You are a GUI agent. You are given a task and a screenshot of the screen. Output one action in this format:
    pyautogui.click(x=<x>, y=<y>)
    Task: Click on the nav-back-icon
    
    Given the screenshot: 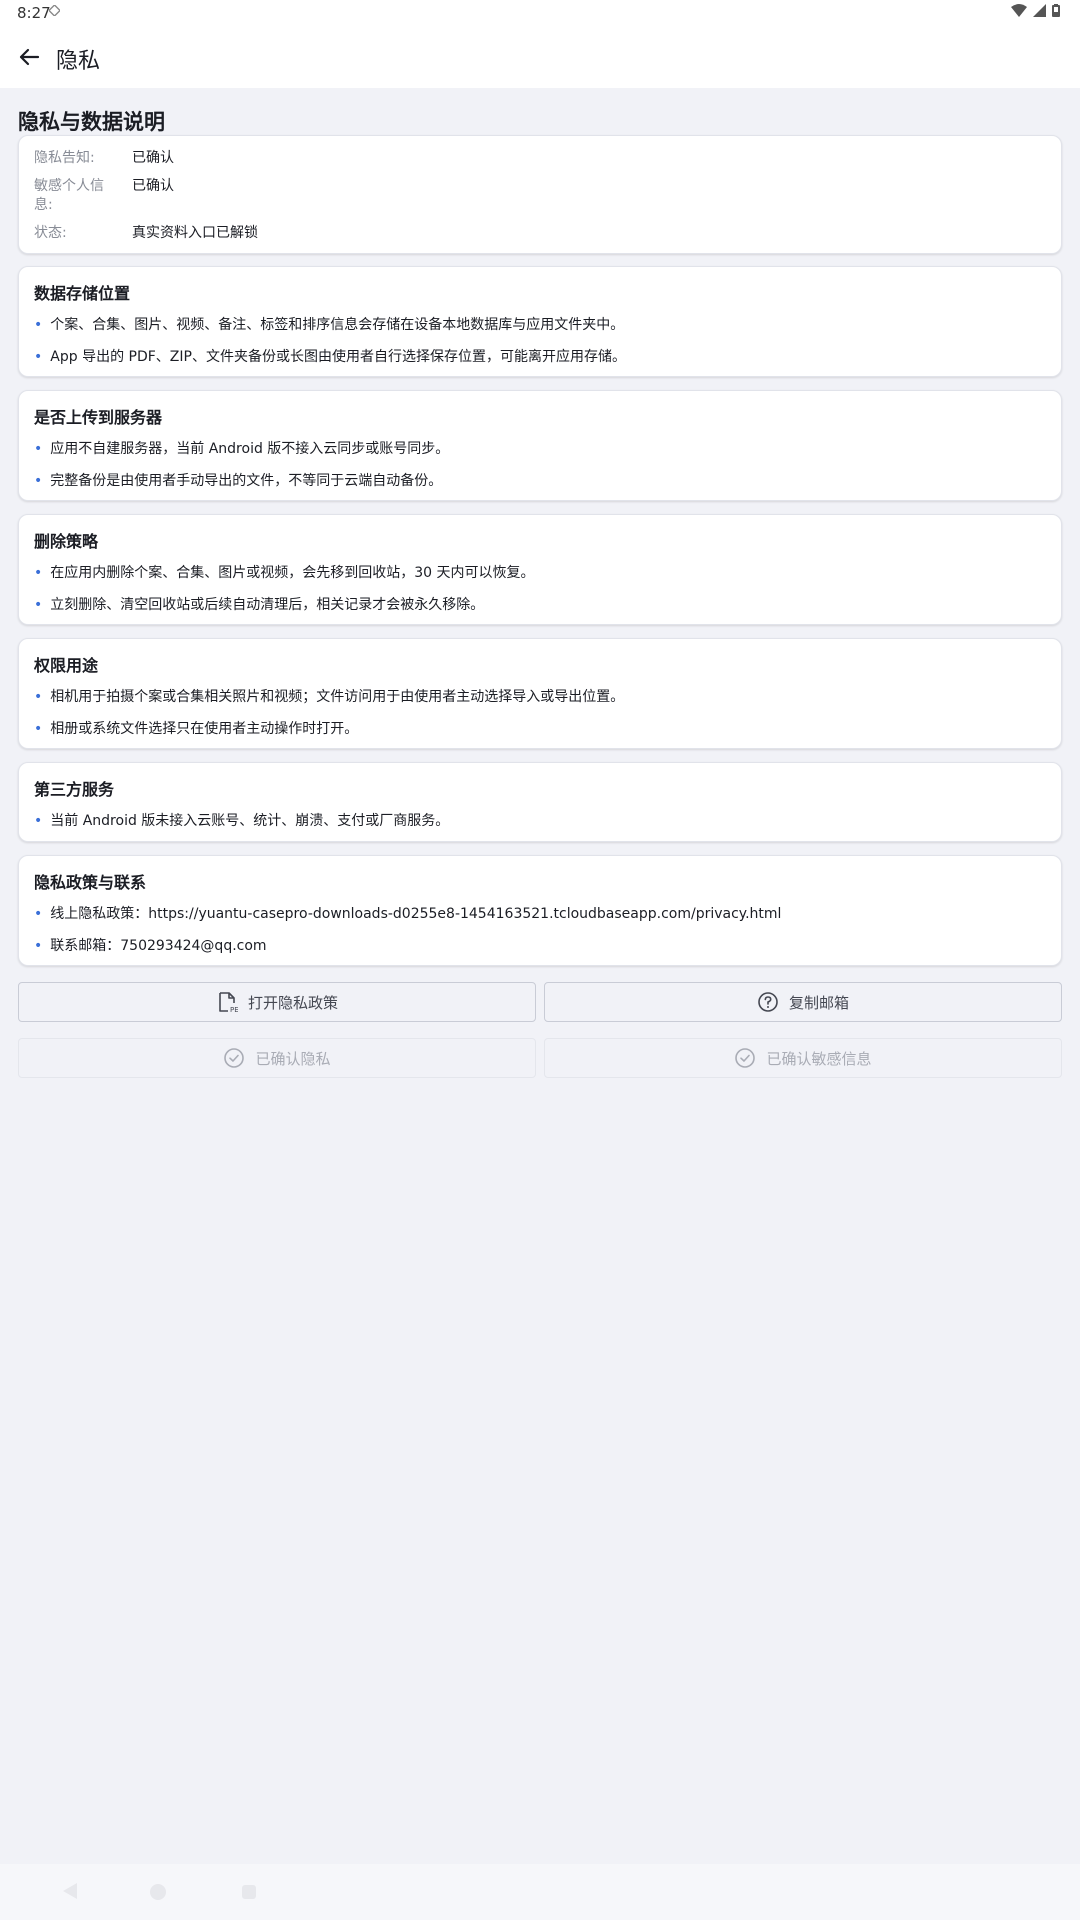 What is the action you would take?
    pyautogui.click(x=70, y=1891)
    